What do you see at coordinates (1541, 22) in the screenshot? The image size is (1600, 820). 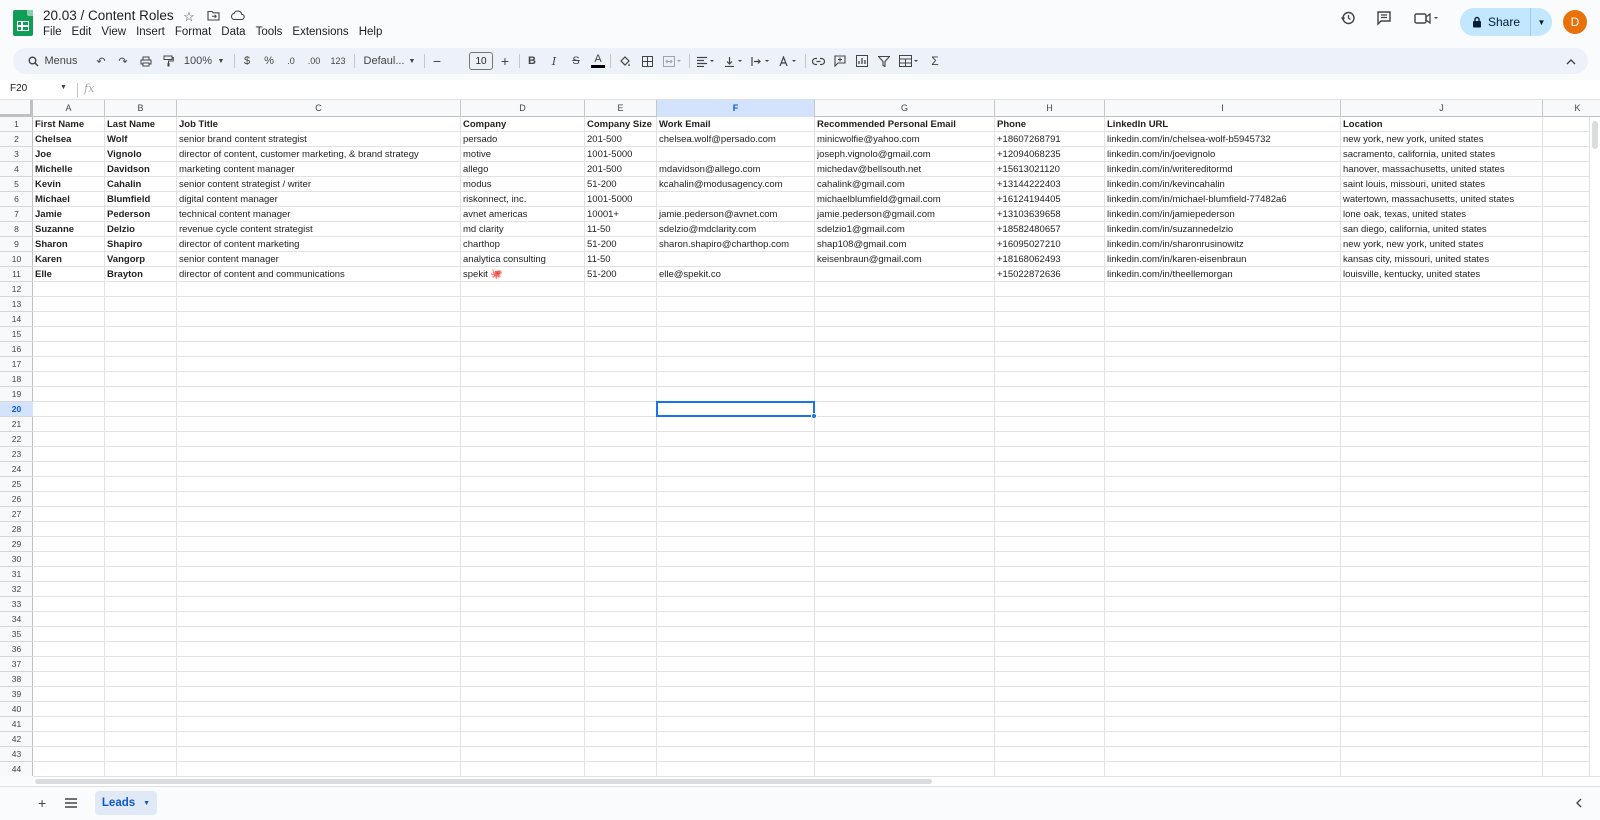 I see `share-dropdown-icon: ▼` at bounding box center [1541, 22].